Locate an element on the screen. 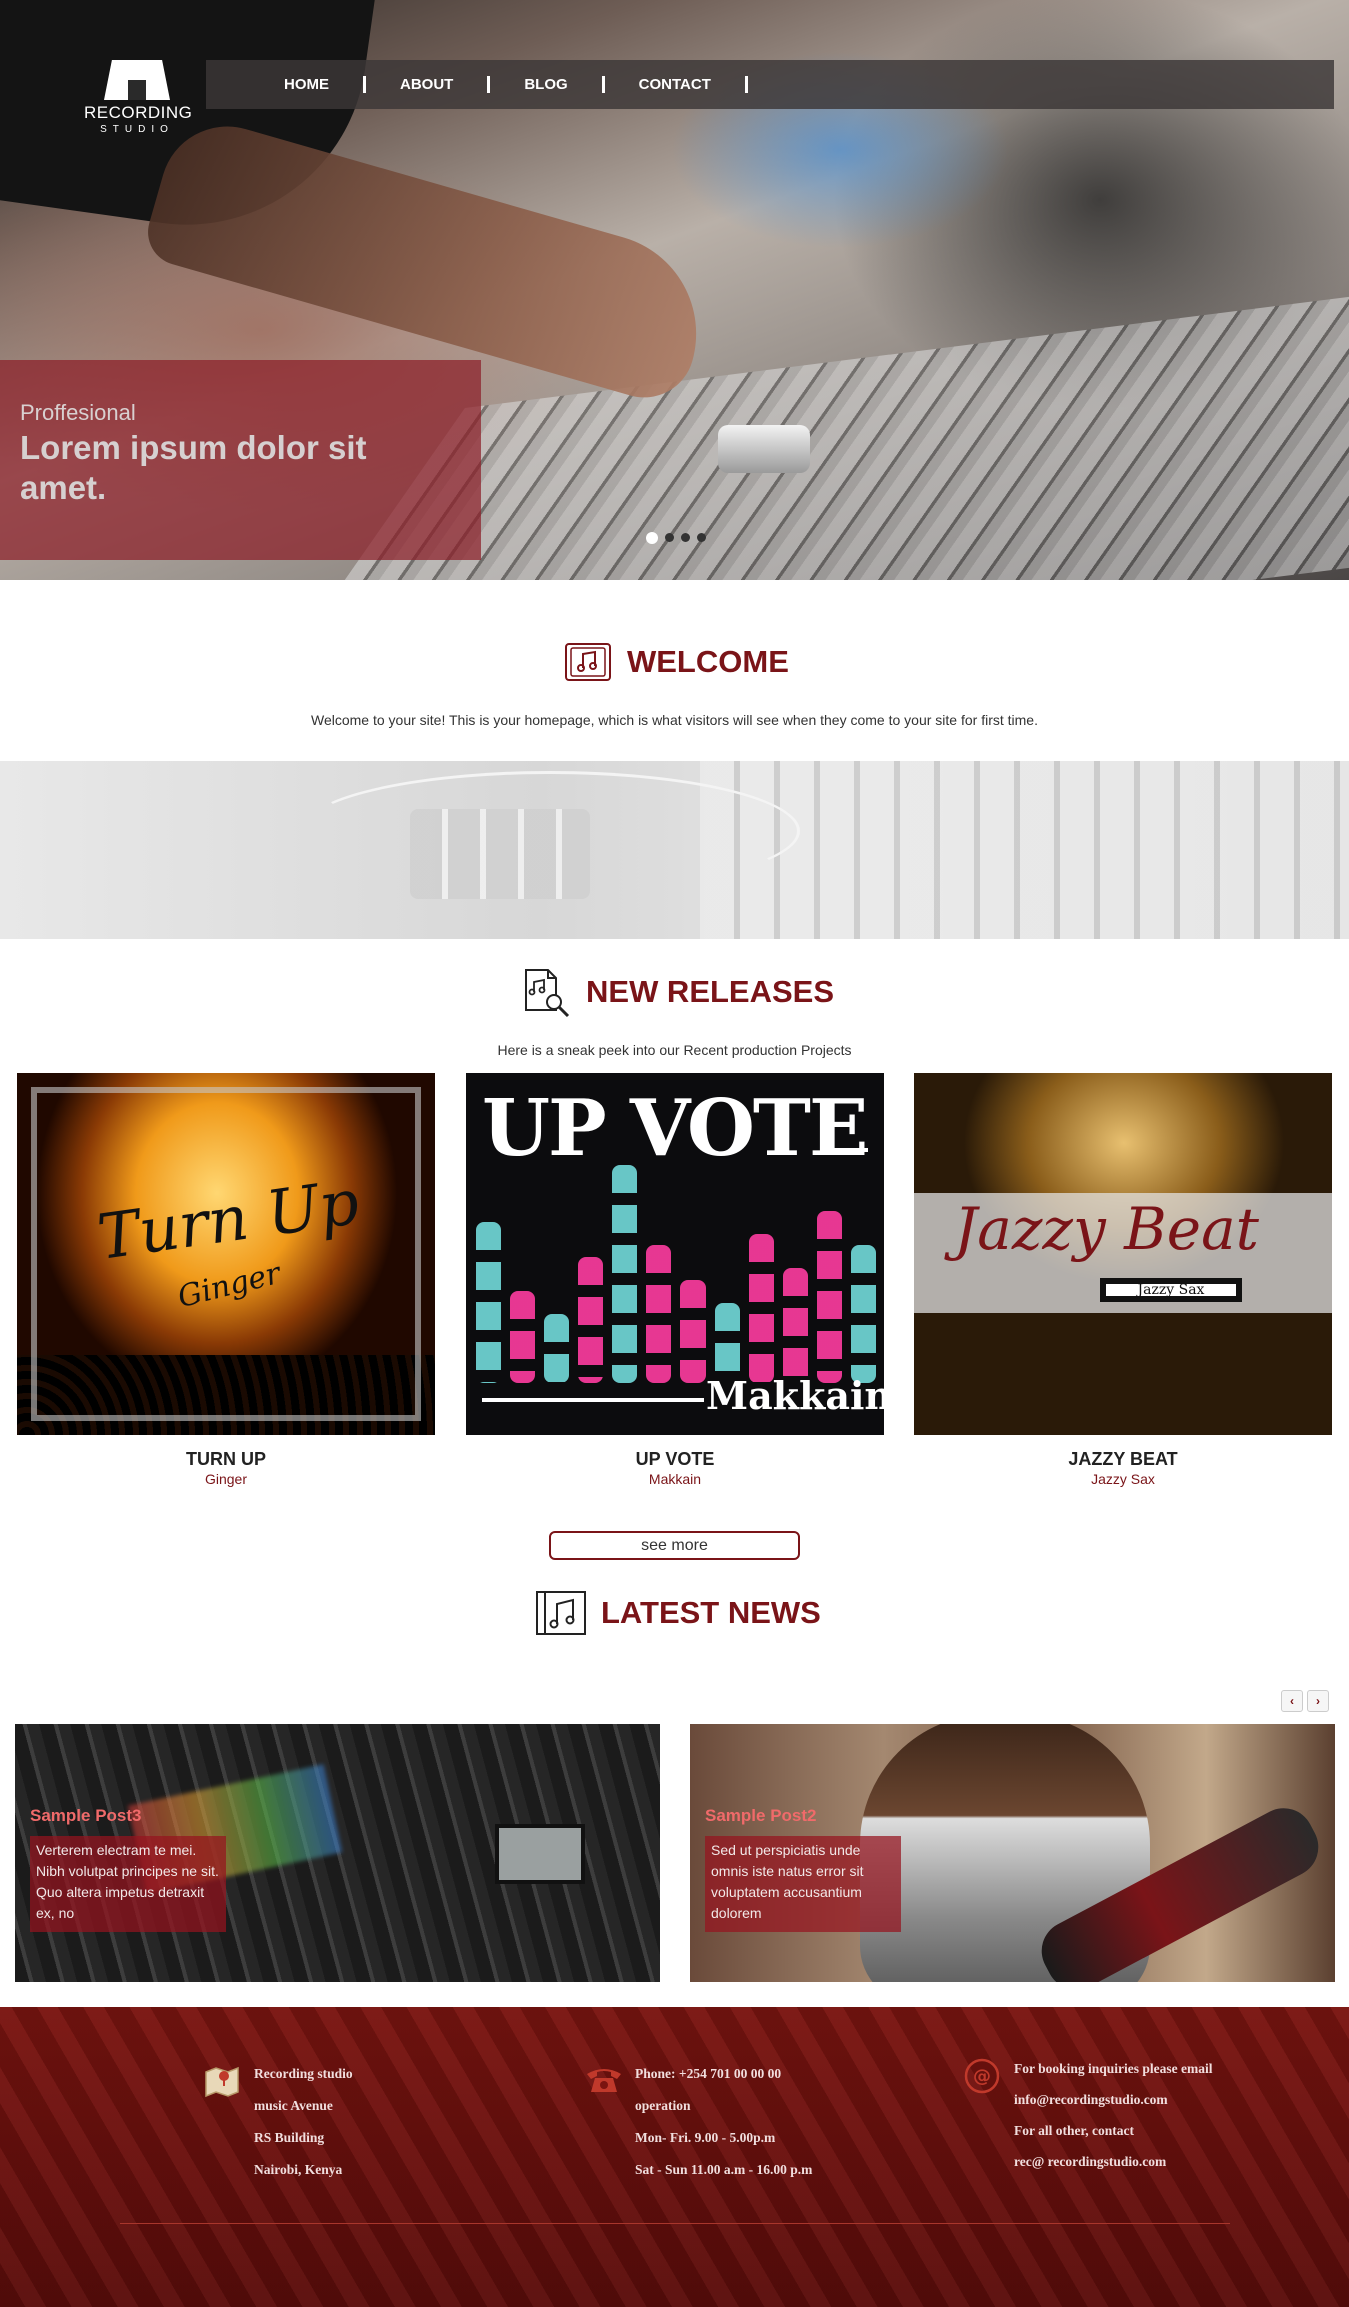 The width and height of the screenshot is (1349, 2307). music-note-book-icon is located at coordinates (561, 1613).